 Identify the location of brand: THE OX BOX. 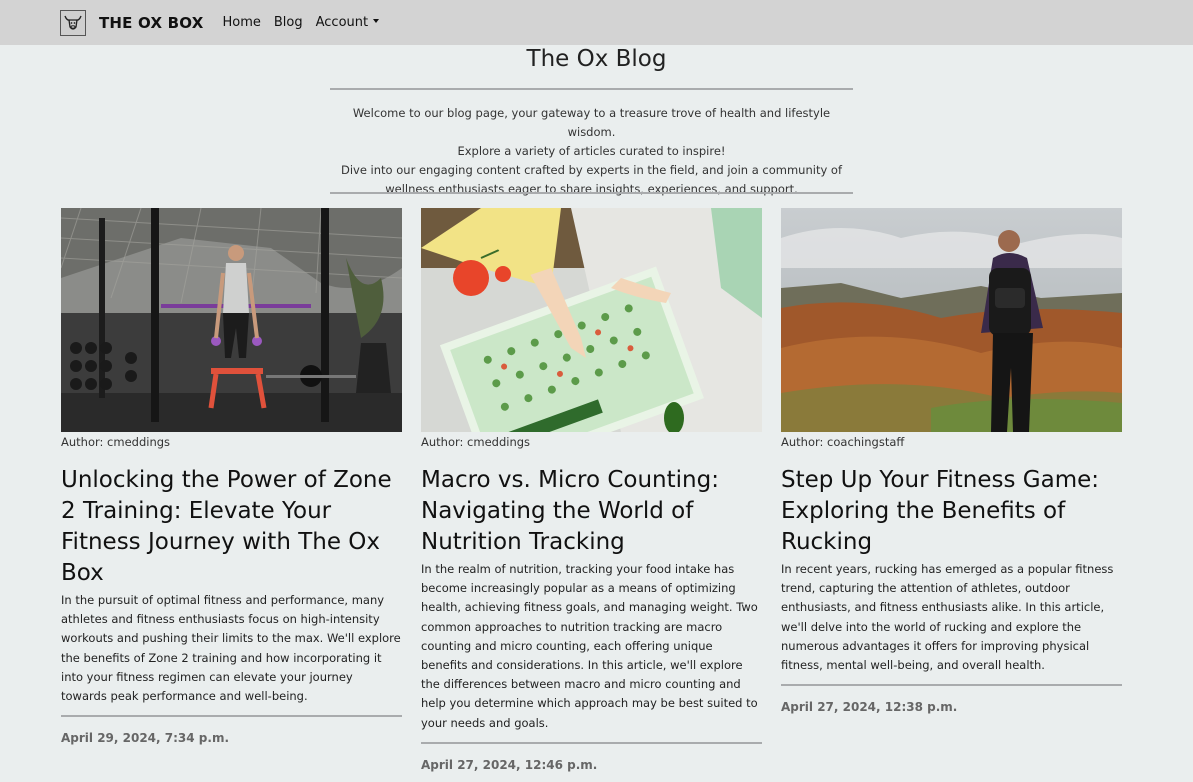
(131, 22).